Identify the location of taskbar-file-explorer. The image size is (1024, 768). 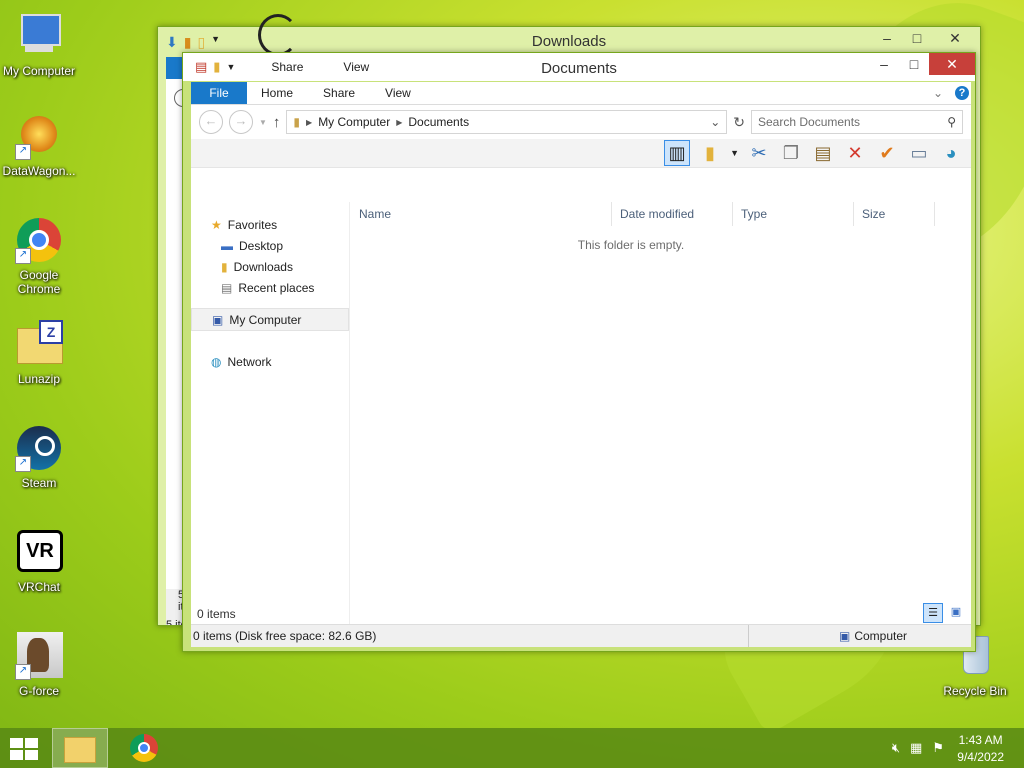
(80, 748).